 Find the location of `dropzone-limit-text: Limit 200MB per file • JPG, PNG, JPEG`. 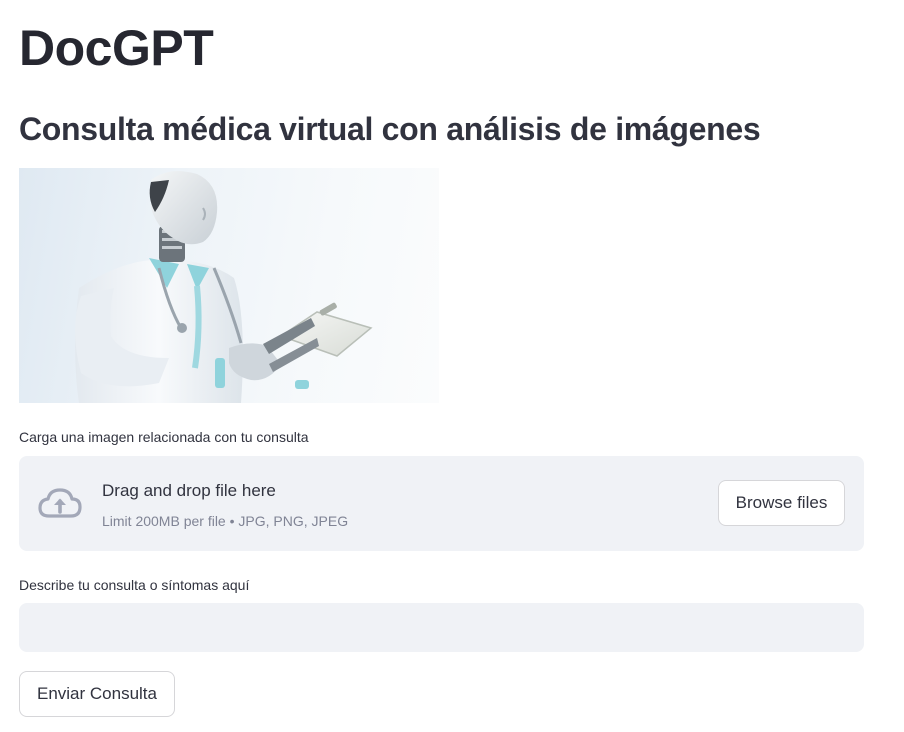

dropzone-limit-text: Limit 200MB per file • JPG, PNG, JPEG is located at coordinates (225, 521).